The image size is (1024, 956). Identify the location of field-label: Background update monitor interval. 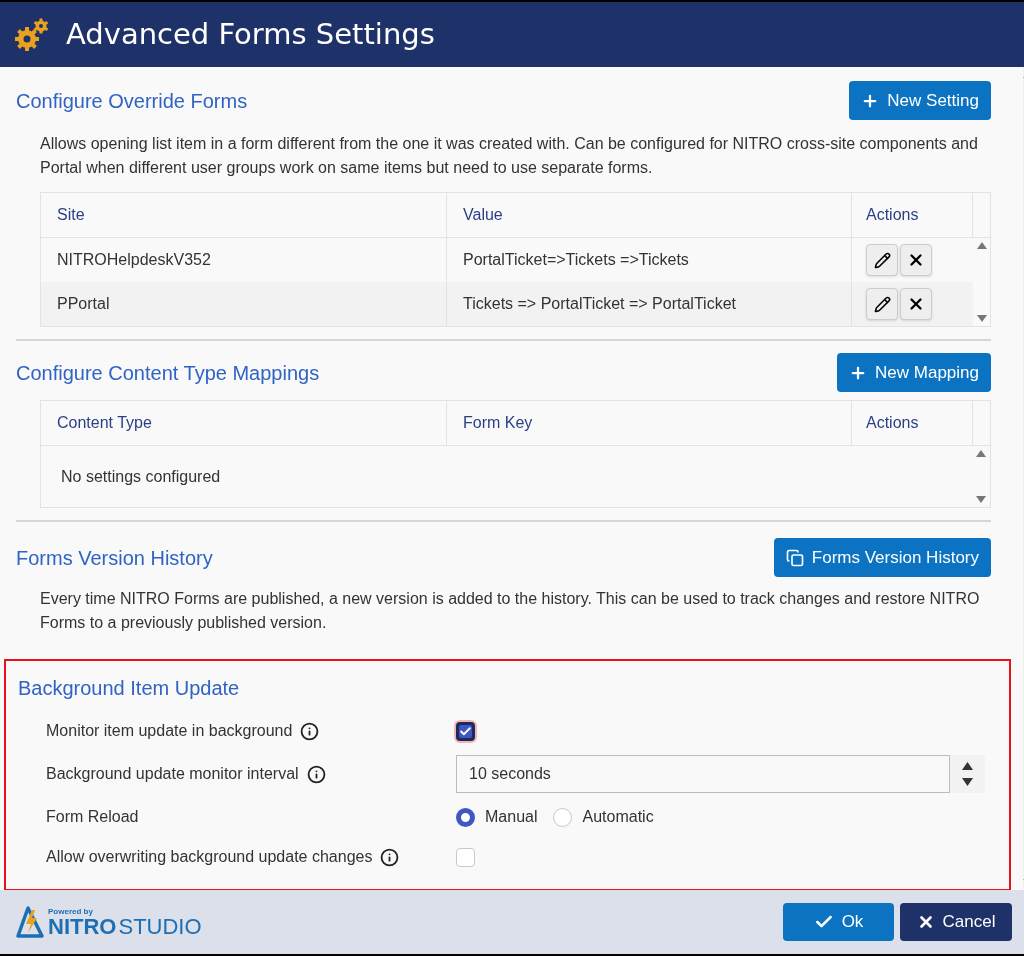
(172, 774).